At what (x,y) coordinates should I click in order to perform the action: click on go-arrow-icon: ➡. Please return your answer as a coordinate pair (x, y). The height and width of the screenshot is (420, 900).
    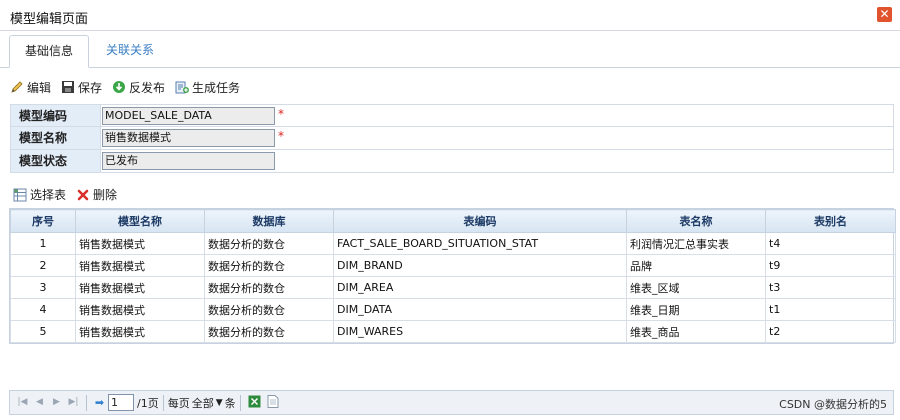
    Looking at the image, I should click on (99, 402).